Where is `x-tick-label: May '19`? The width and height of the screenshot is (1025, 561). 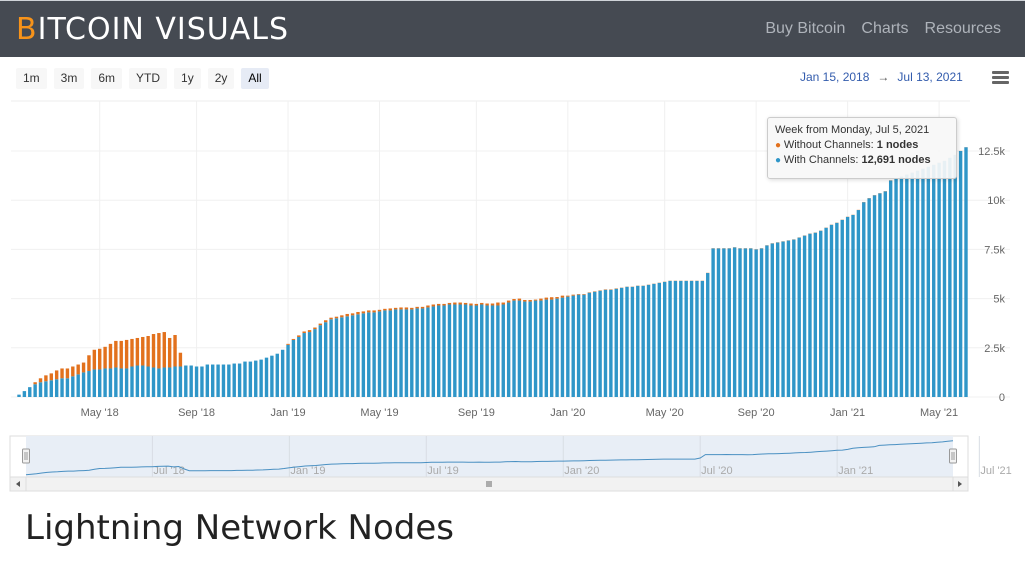 x-tick-label: May '19 is located at coordinates (379, 413).